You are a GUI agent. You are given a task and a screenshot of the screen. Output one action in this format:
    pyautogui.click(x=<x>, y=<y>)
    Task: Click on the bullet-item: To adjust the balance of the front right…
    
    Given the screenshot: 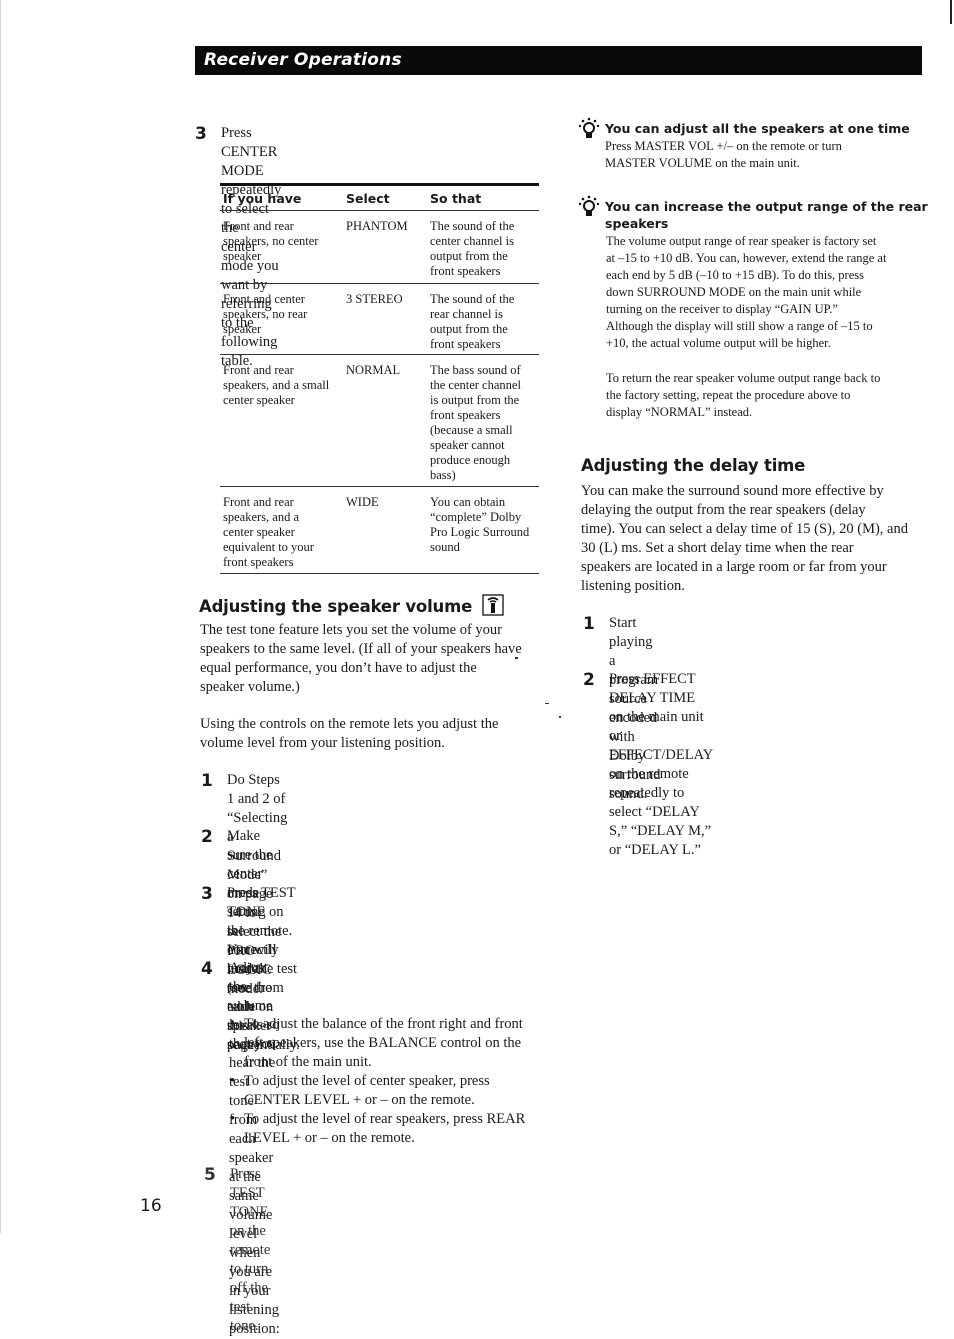 What is the action you would take?
    pyautogui.click(x=377, y=1043)
    